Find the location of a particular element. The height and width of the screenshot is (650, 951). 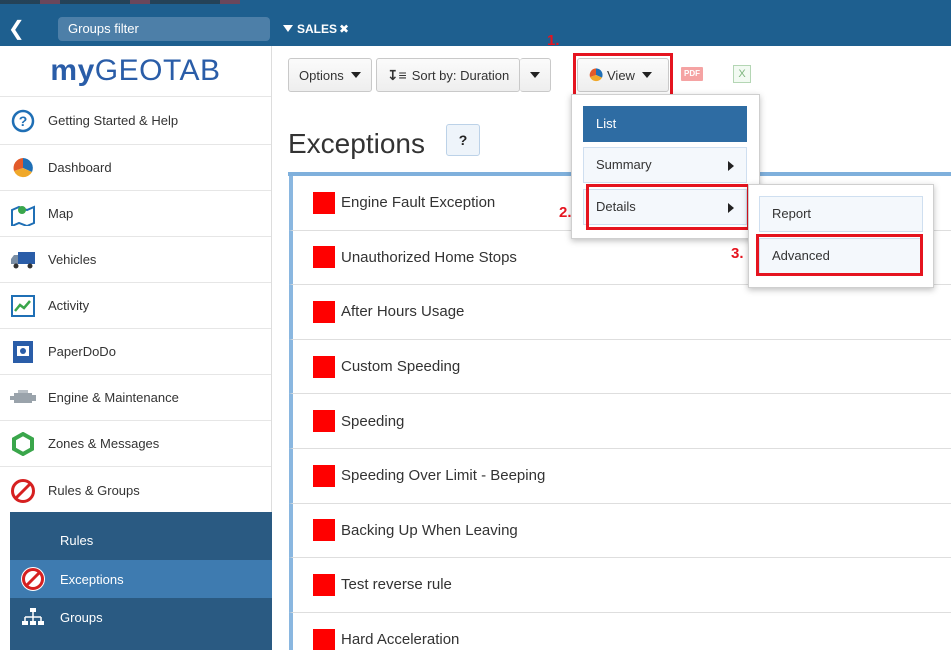

toolbar: Options ↧≡ Sort by: Duration is located at coordinates (421, 75).